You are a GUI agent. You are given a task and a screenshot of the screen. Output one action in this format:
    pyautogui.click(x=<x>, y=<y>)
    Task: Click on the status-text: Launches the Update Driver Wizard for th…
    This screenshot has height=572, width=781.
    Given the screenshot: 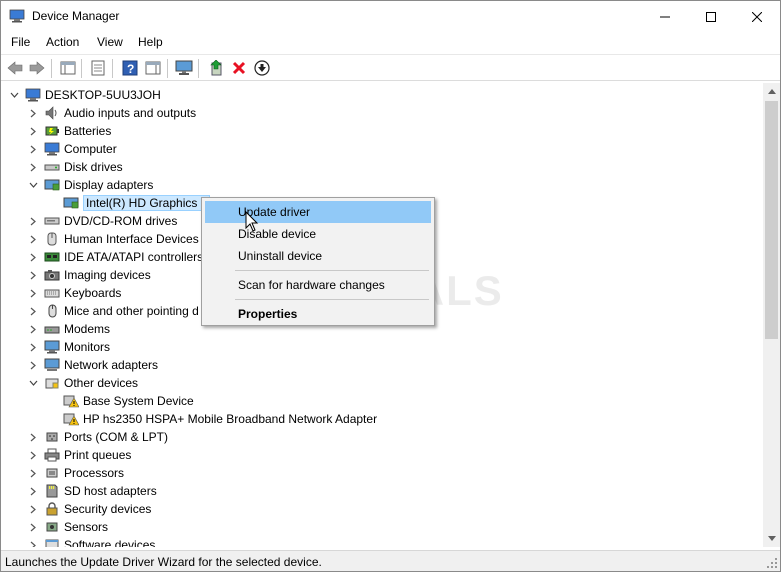 What is the action you would take?
    pyautogui.click(x=163, y=562)
    